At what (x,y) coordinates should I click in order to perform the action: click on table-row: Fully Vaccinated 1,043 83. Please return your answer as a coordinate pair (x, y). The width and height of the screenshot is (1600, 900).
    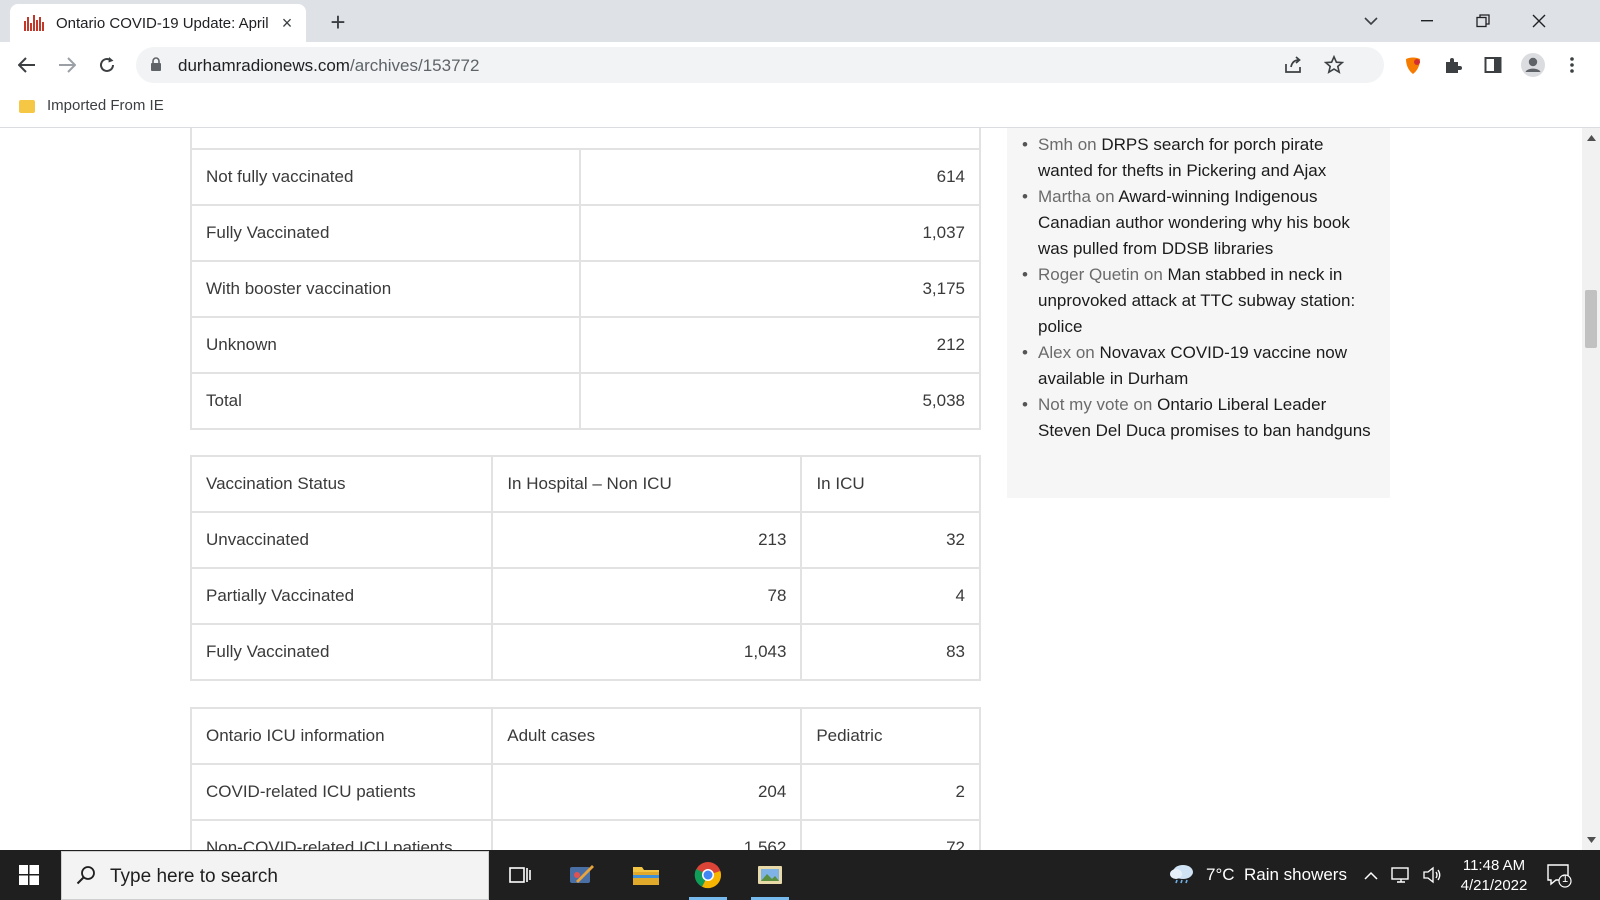
    Looking at the image, I should click on (585, 652).